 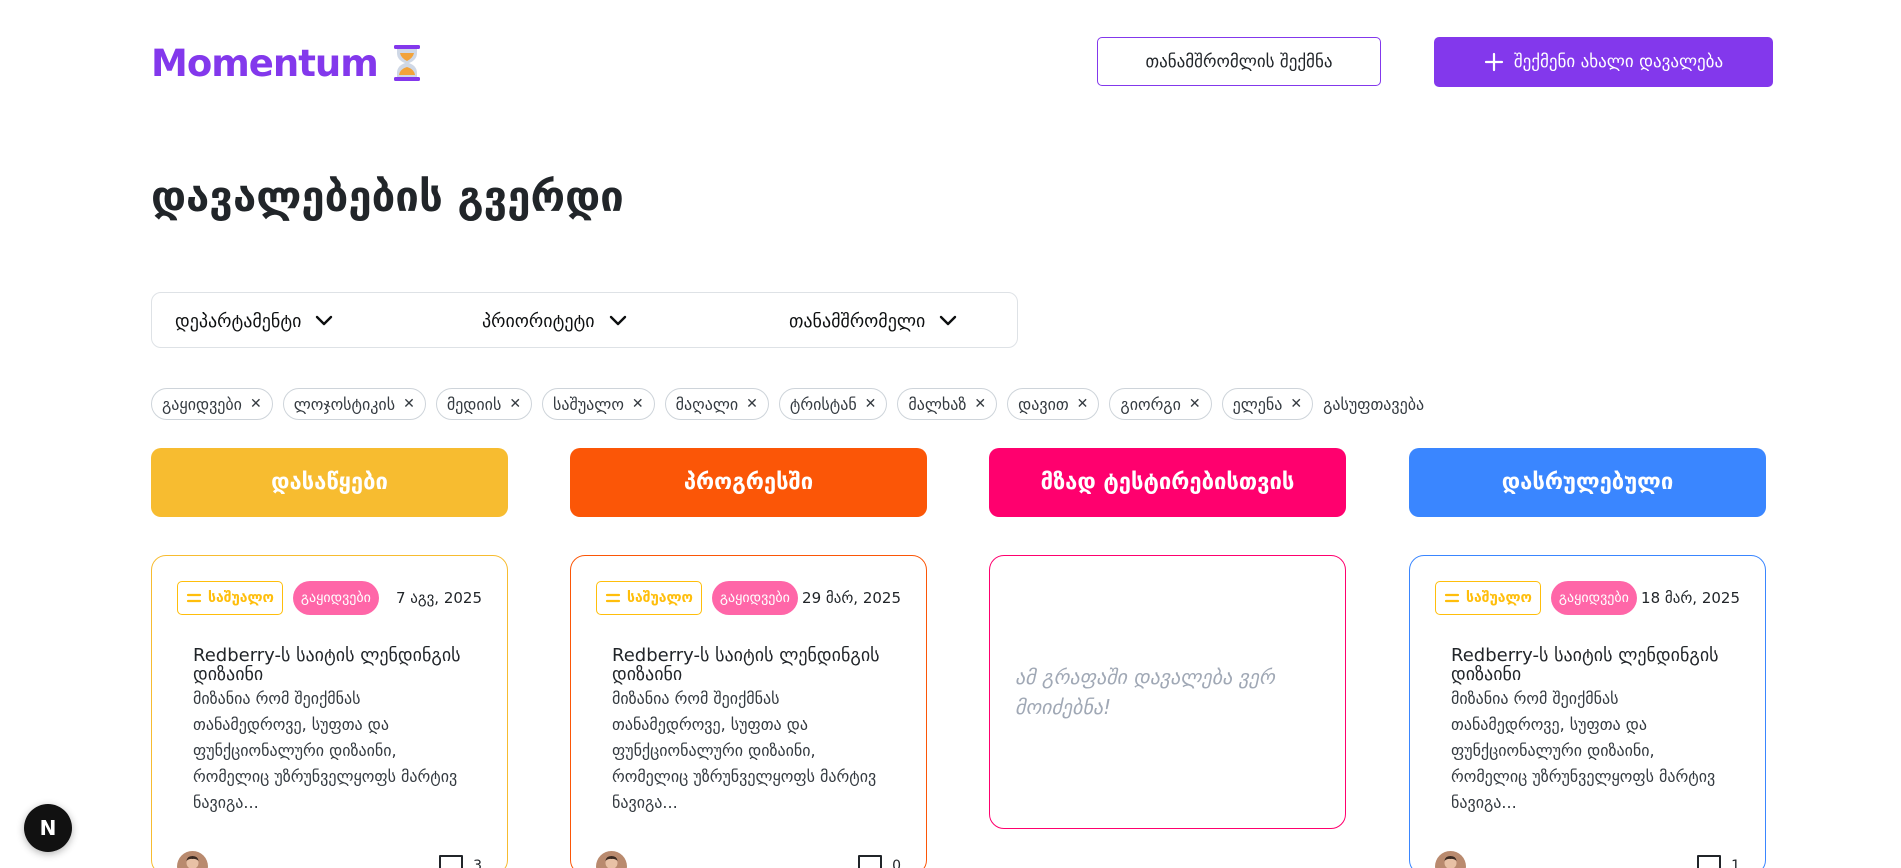 What do you see at coordinates (387, 196) in the screenshot?
I see `page-title: დავალებების გვერდი` at bounding box center [387, 196].